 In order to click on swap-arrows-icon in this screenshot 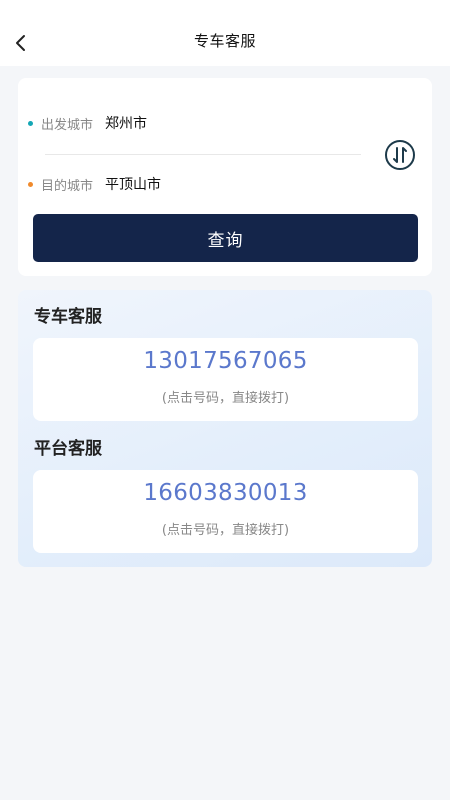, I will do `click(400, 155)`.